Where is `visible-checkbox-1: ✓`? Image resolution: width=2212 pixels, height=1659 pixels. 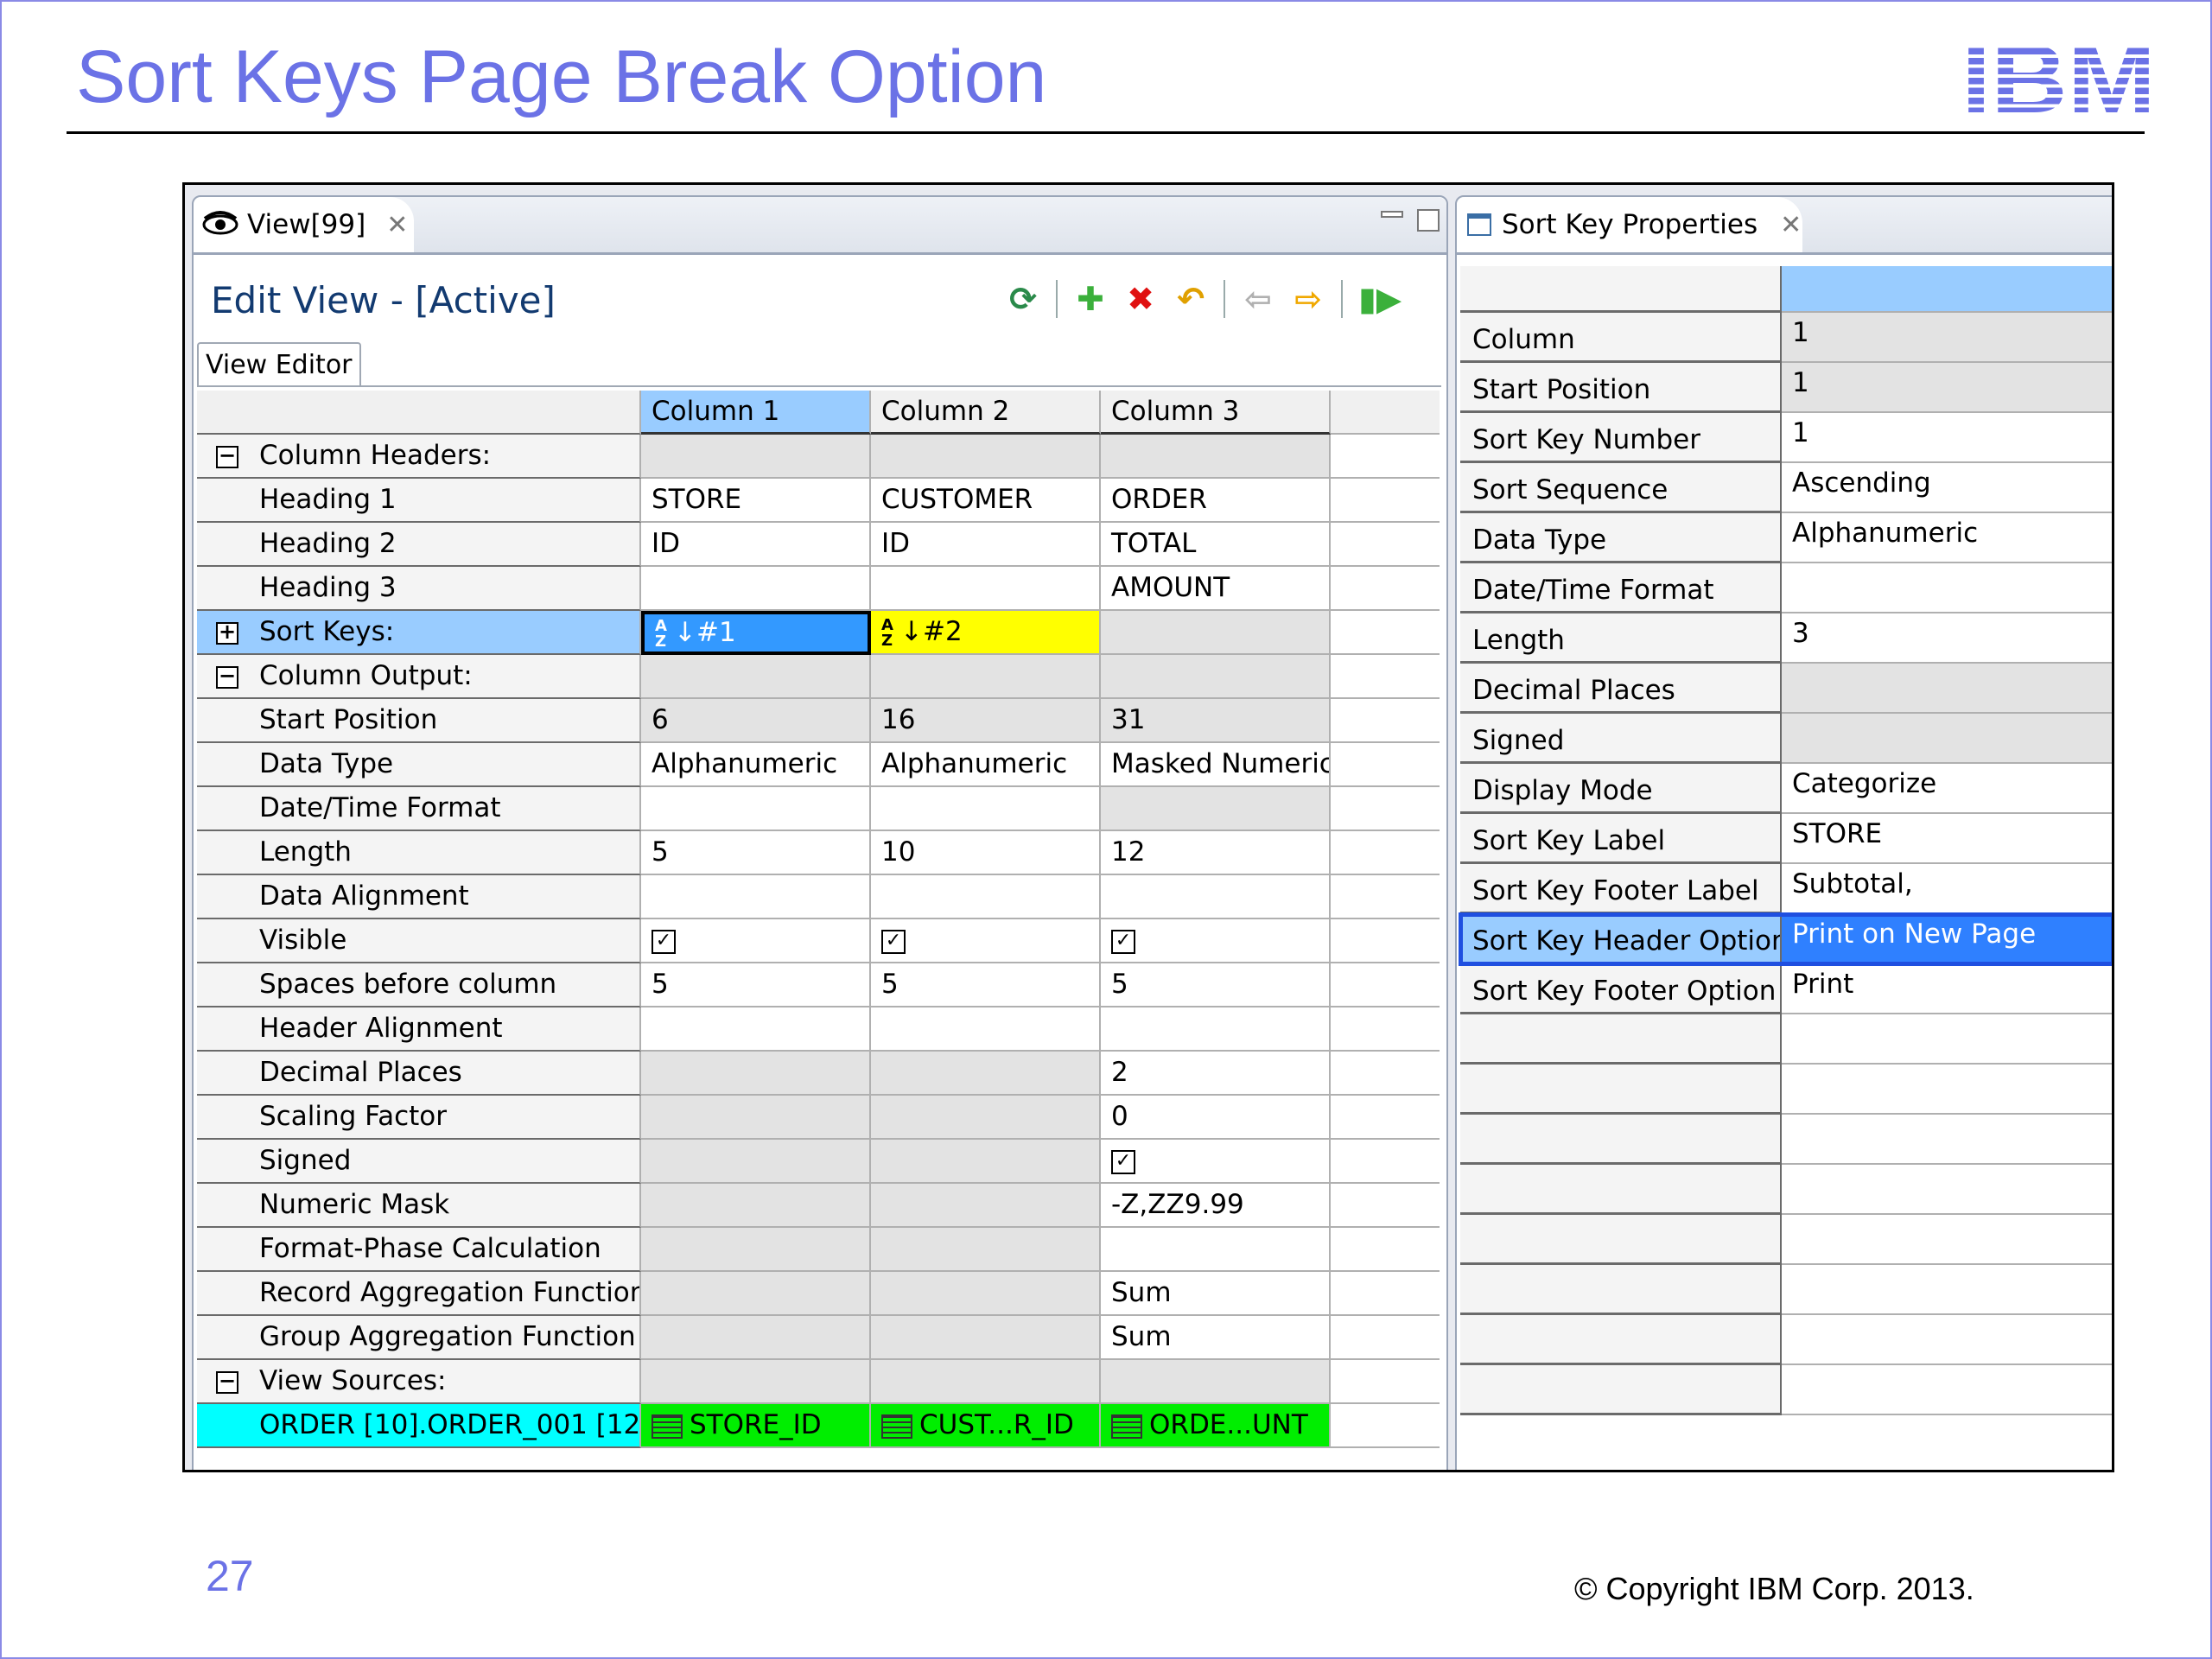
visible-checkbox-1: ✓ is located at coordinates (664, 941).